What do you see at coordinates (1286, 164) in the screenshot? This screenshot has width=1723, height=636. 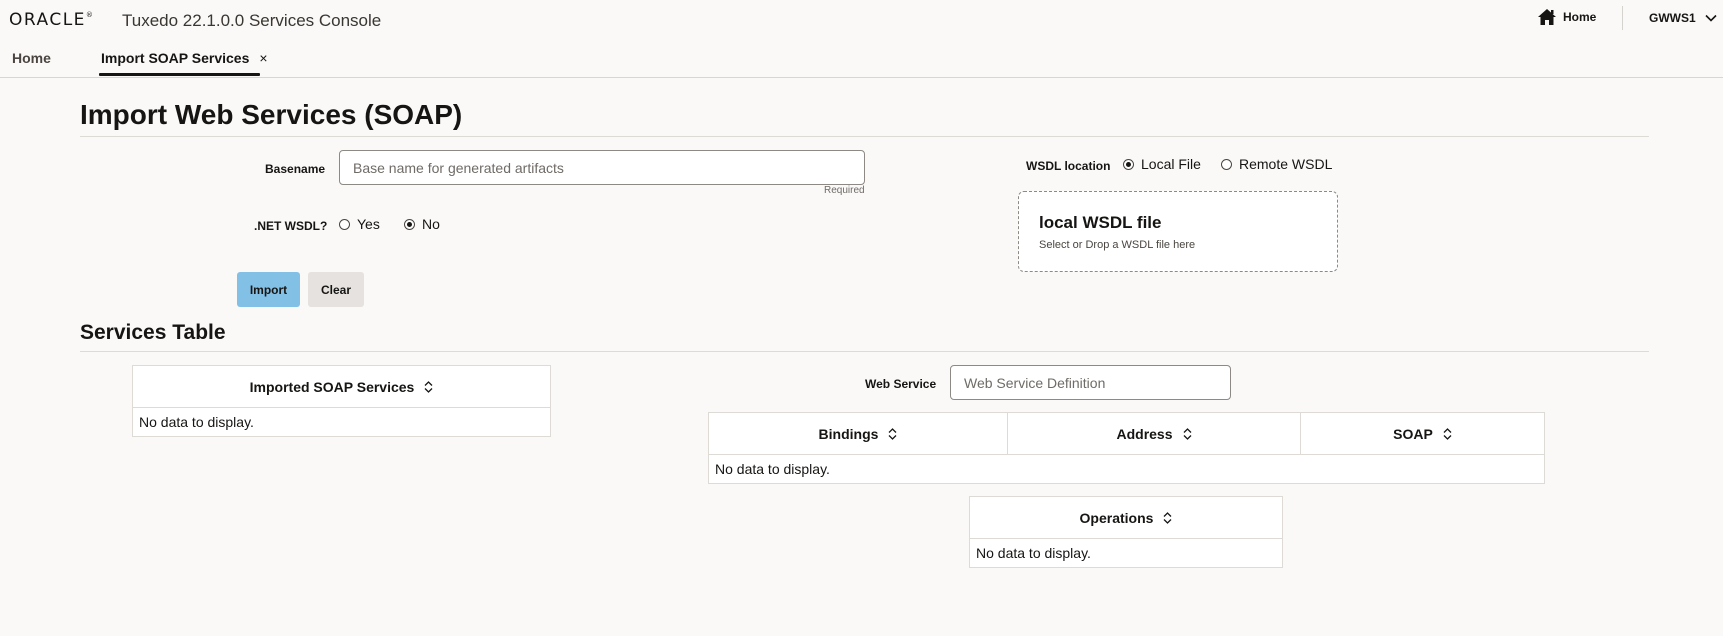 I see `radio-label: Remote WSDL` at bounding box center [1286, 164].